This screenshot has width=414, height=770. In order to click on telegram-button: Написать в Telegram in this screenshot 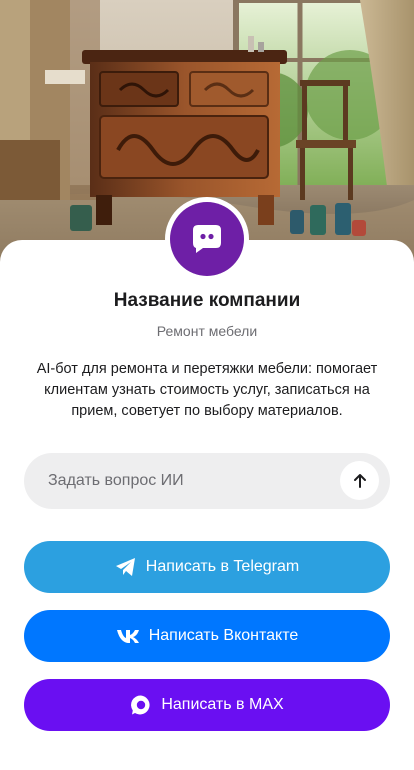, I will do `click(207, 567)`.